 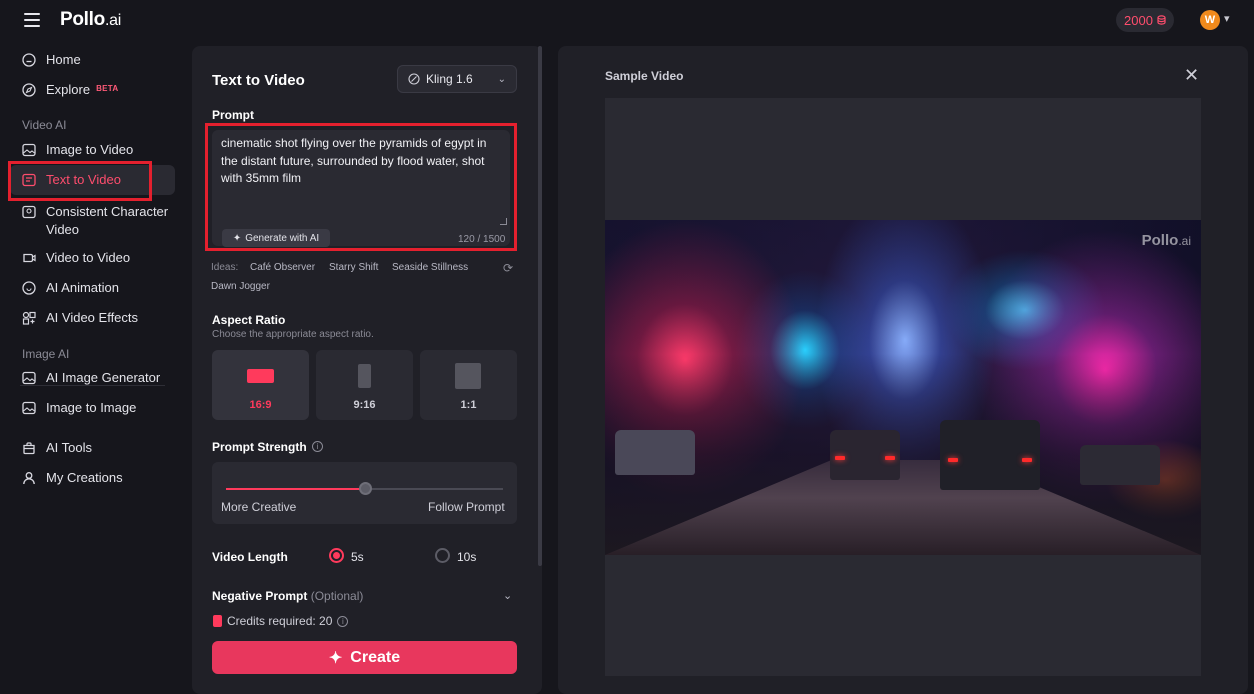 I want to click on aspect-ratio-label: Aspect Ratio, so click(x=249, y=320).